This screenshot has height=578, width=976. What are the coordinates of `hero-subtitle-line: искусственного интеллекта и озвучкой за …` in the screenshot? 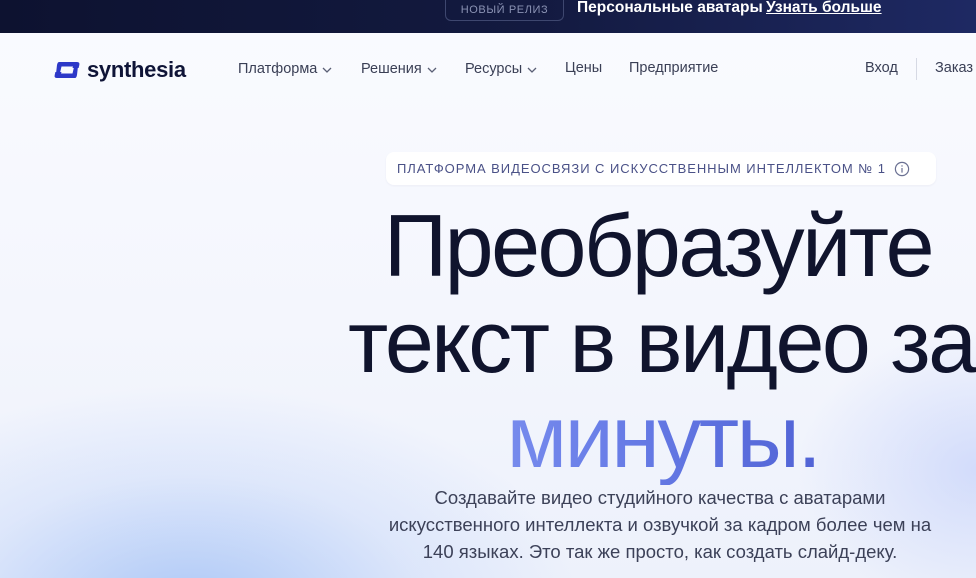 It's located at (660, 524).